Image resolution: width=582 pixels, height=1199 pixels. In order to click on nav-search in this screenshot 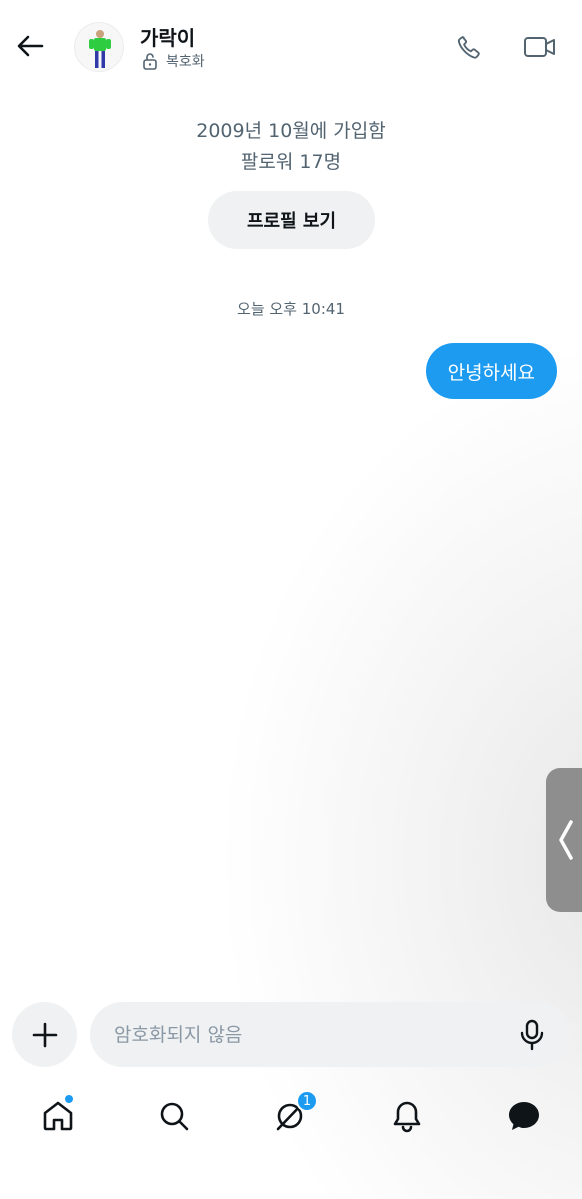, I will do `click(174, 1116)`.